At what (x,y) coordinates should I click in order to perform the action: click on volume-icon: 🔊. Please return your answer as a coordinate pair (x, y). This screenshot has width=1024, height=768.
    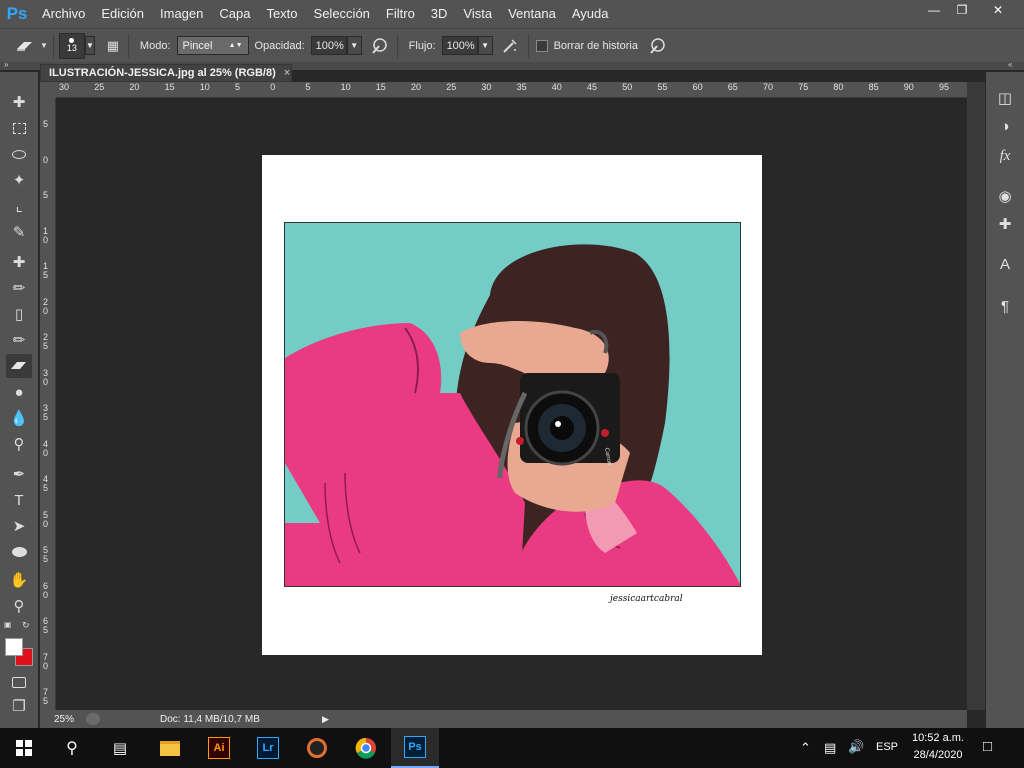
    Looking at the image, I should click on (856, 747).